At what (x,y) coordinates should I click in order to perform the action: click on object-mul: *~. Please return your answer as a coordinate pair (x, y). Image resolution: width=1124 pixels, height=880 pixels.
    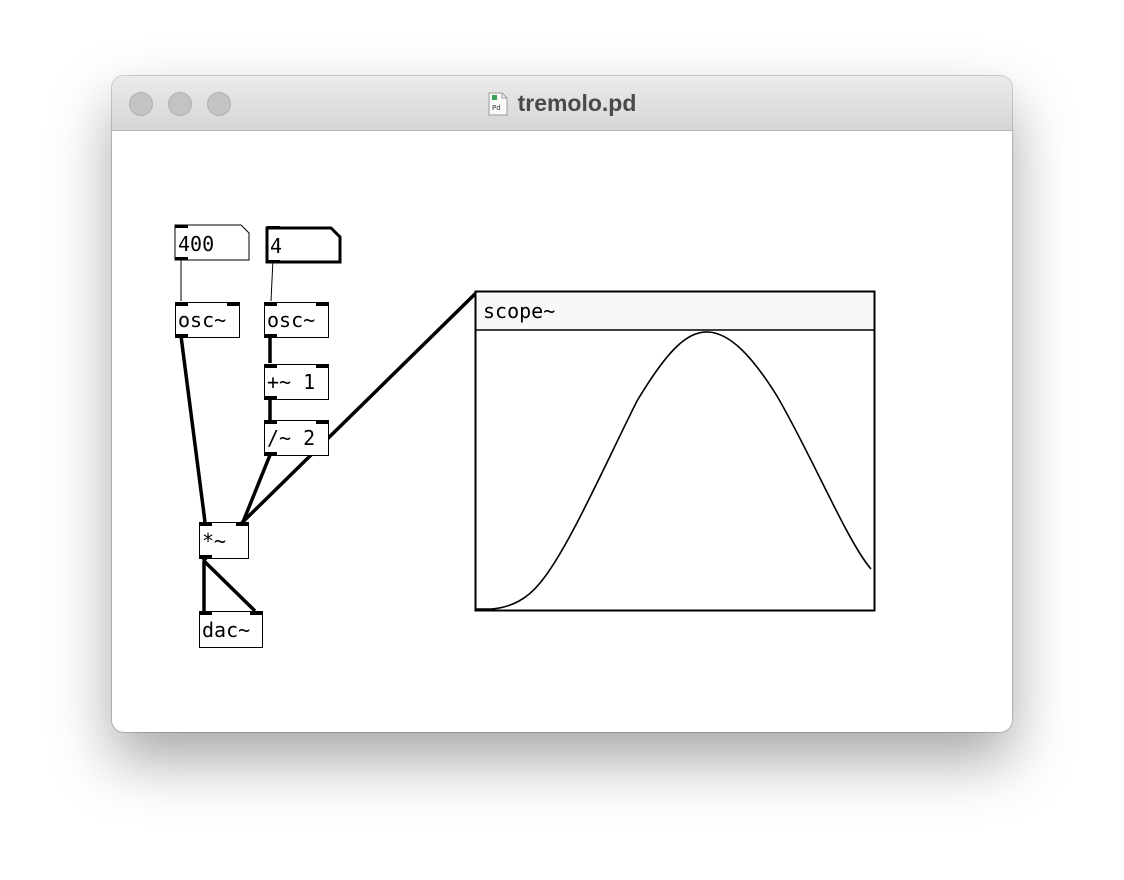
    Looking at the image, I should click on (224, 540).